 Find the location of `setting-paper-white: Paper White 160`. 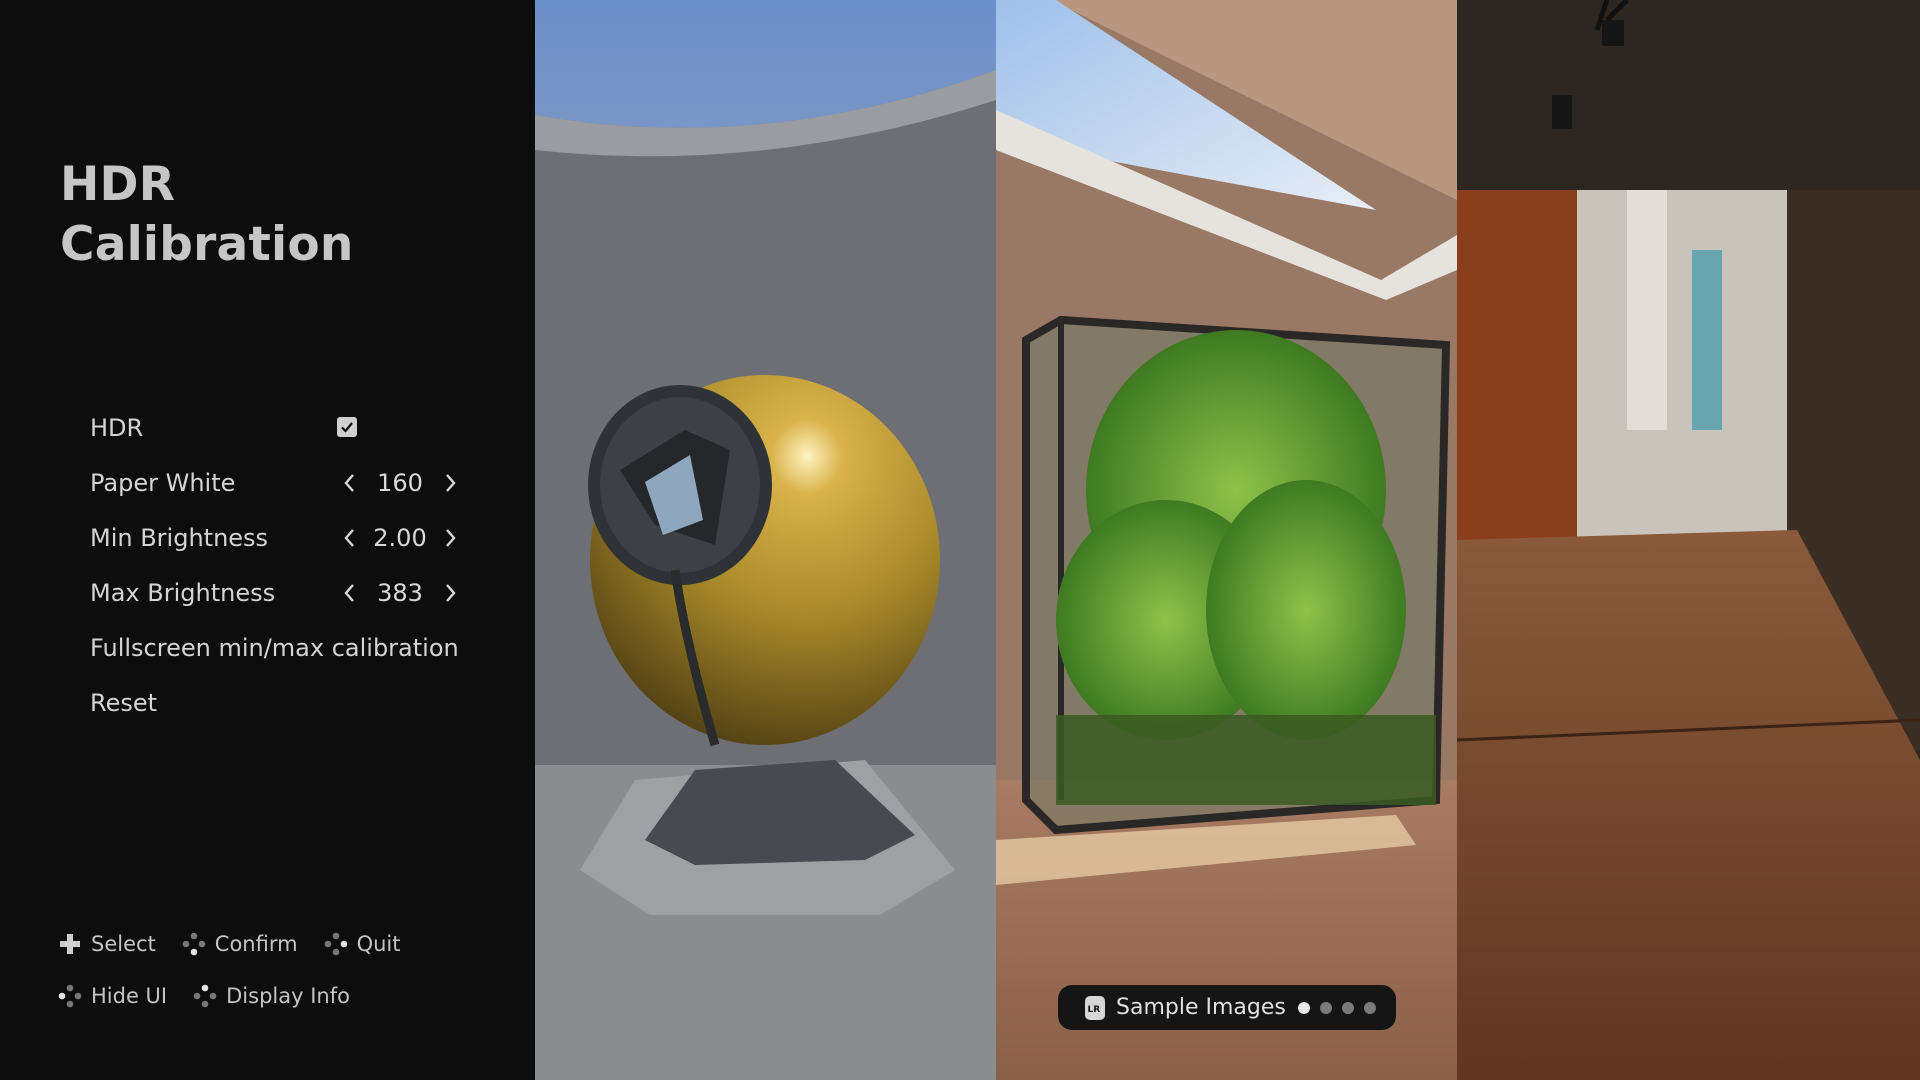

setting-paper-white: Paper White 160 is located at coordinates (290, 482).